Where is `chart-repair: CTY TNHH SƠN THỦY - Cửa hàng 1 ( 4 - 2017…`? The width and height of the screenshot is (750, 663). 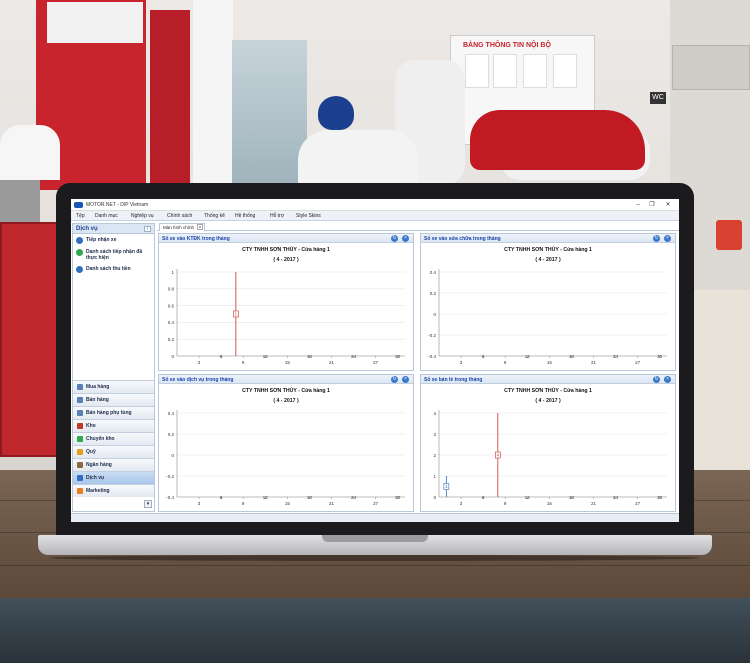 chart-repair: CTY TNHH SƠN THỦY - Cửa hàng 1 ( 4 - 2017… is located at coordinates (547, 305).